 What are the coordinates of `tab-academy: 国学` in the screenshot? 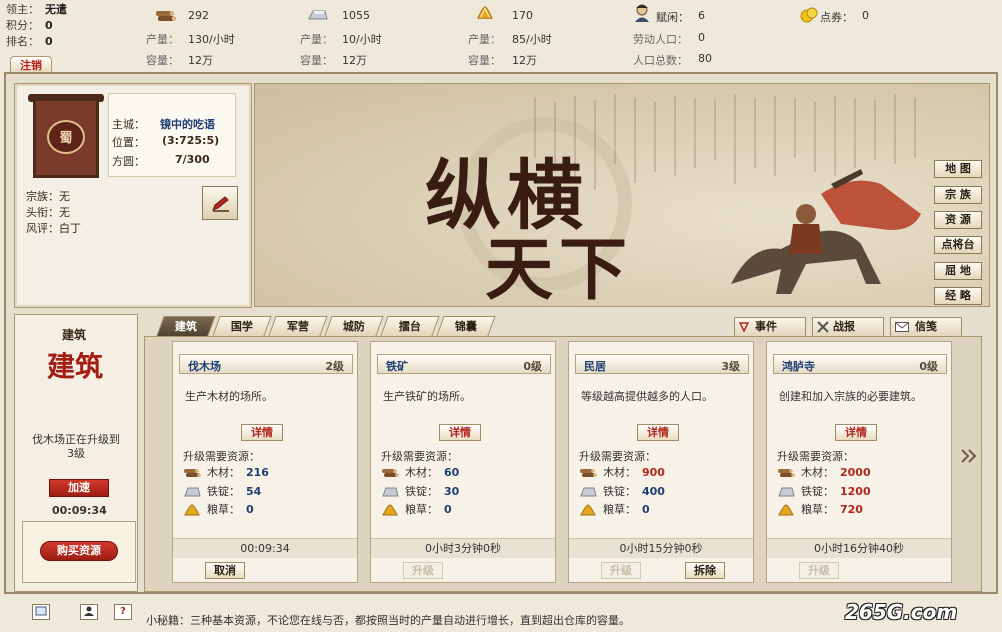 It's located at (242, 326).